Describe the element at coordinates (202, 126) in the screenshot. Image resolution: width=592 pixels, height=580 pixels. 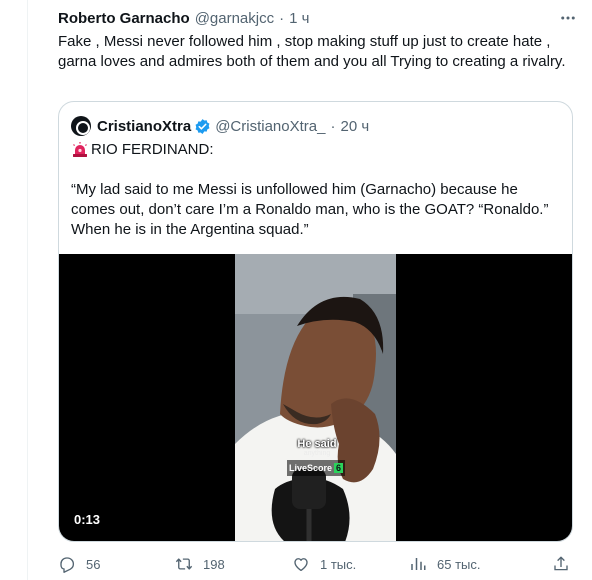
I see `verified-badge-icon` at that location.